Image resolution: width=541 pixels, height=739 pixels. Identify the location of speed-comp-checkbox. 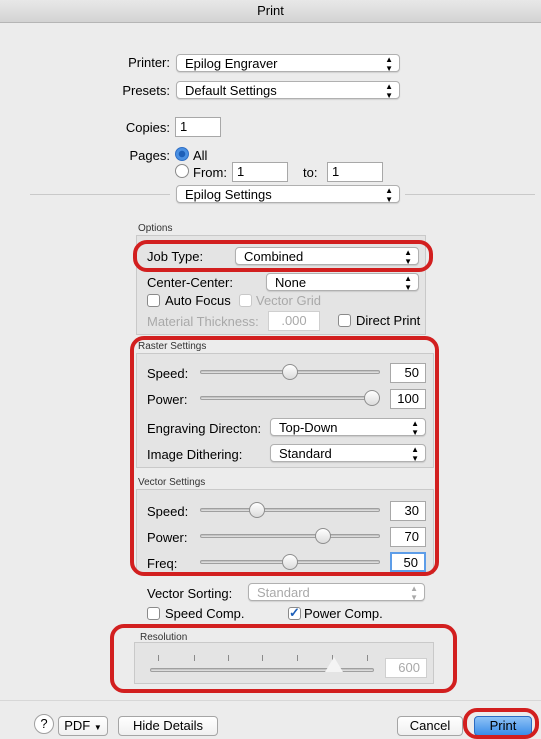
(153, 613).